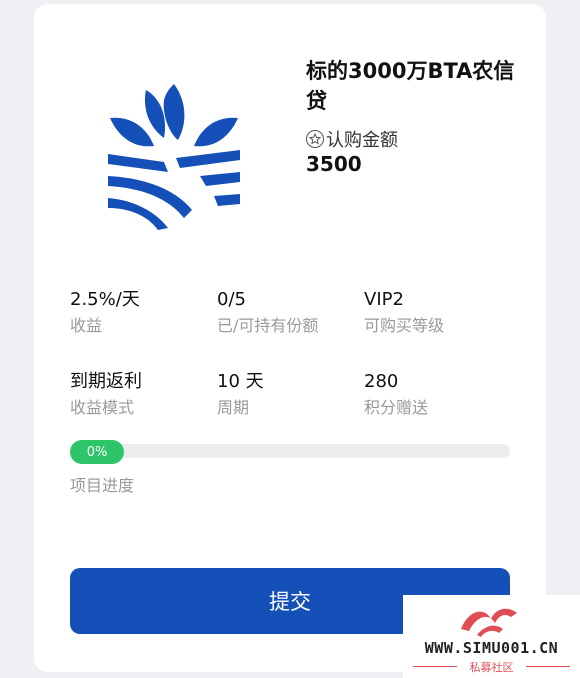 Image resolution: width=580 pixels, height=678 pixels. What do you see at coordinates (362, 140) in the screenshot?
I see `subscribe-label: 认购金额` at bounding box center [362, 140].